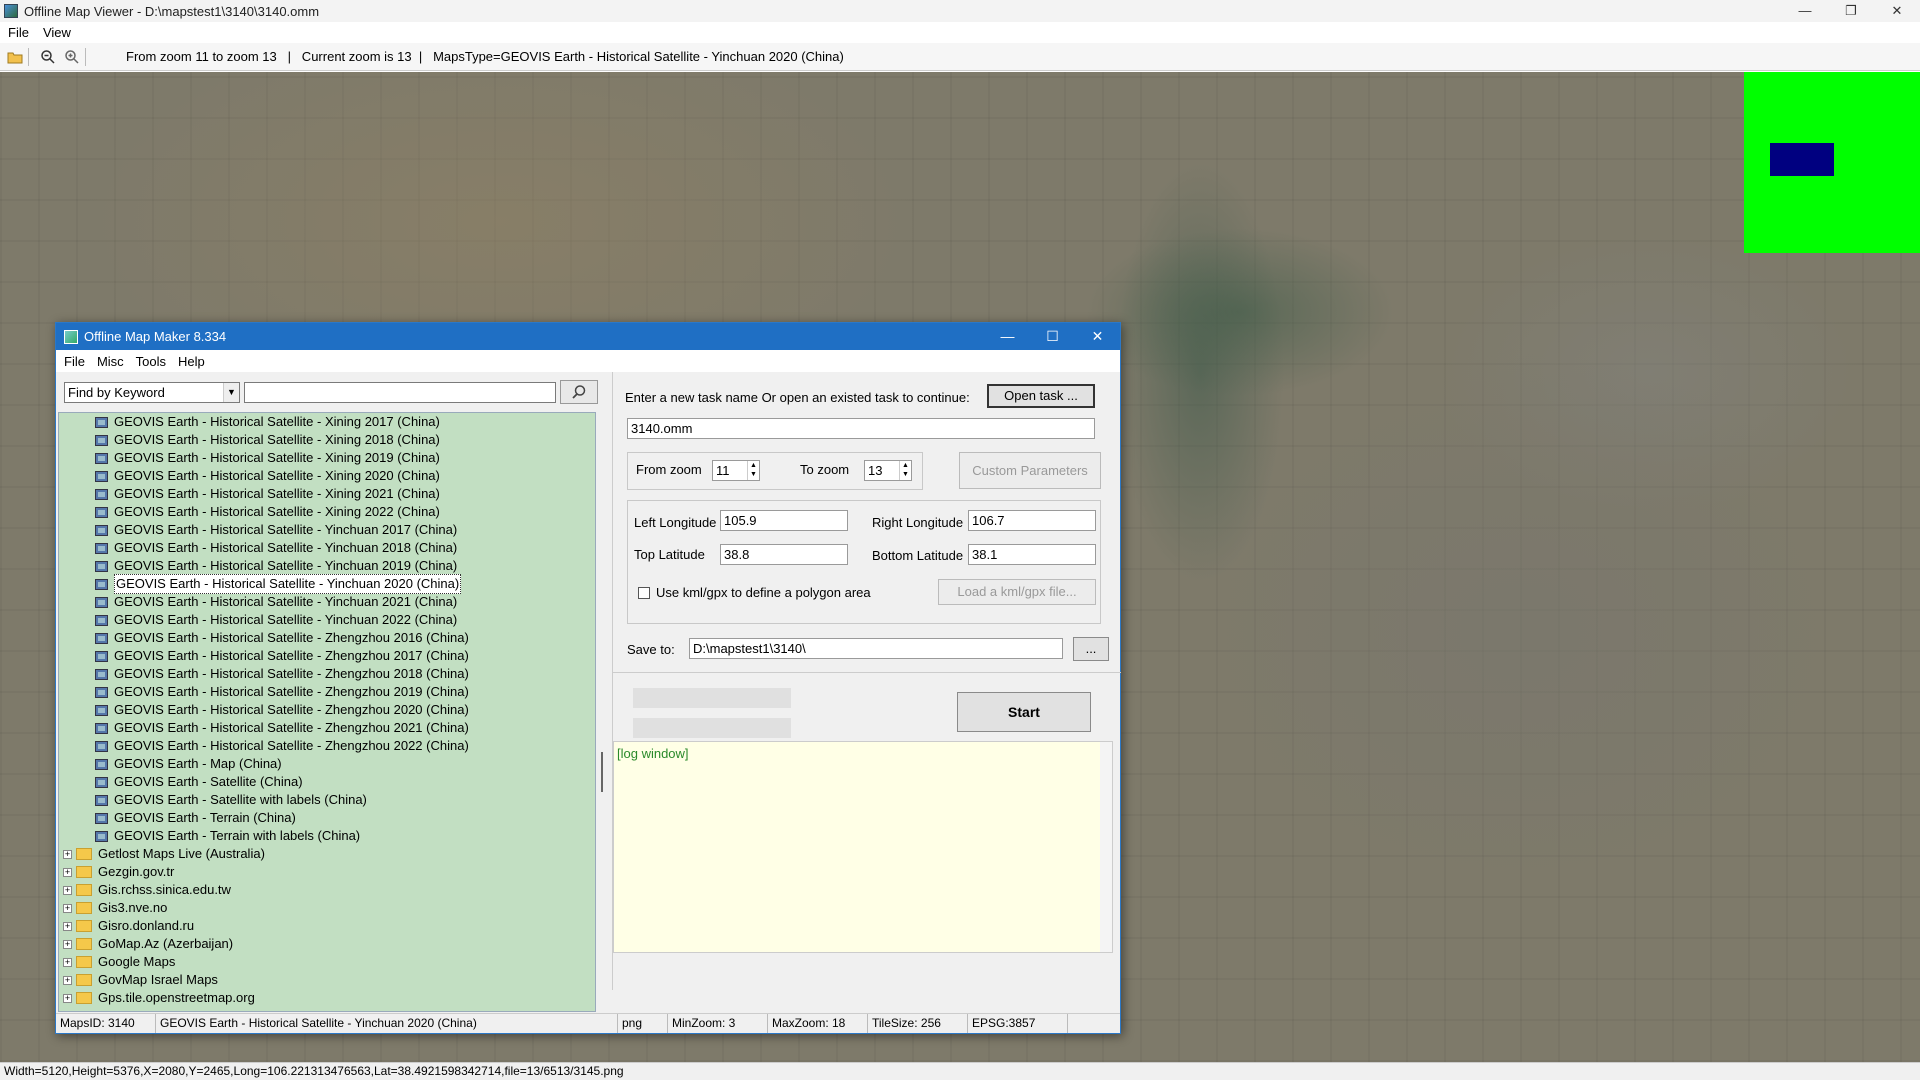 This screenshot has height=1080, width=1920. Describe the element at coordinates (1024, 712) in the screenshot. I see `start-button: Start` at that location.